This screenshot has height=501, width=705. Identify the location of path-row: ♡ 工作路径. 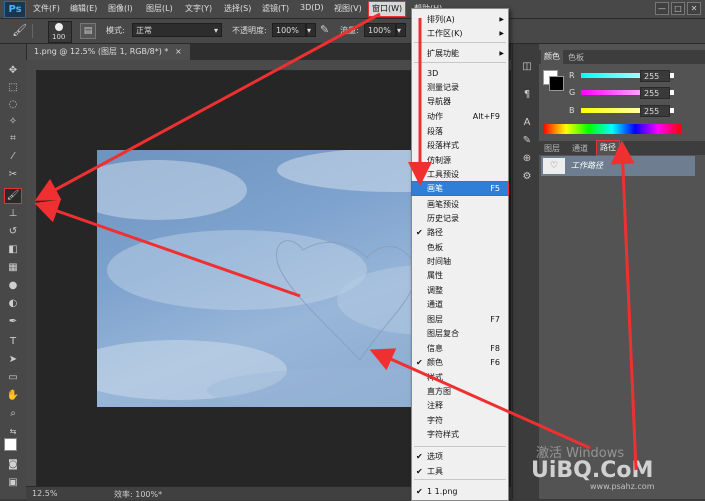
(618, 166).